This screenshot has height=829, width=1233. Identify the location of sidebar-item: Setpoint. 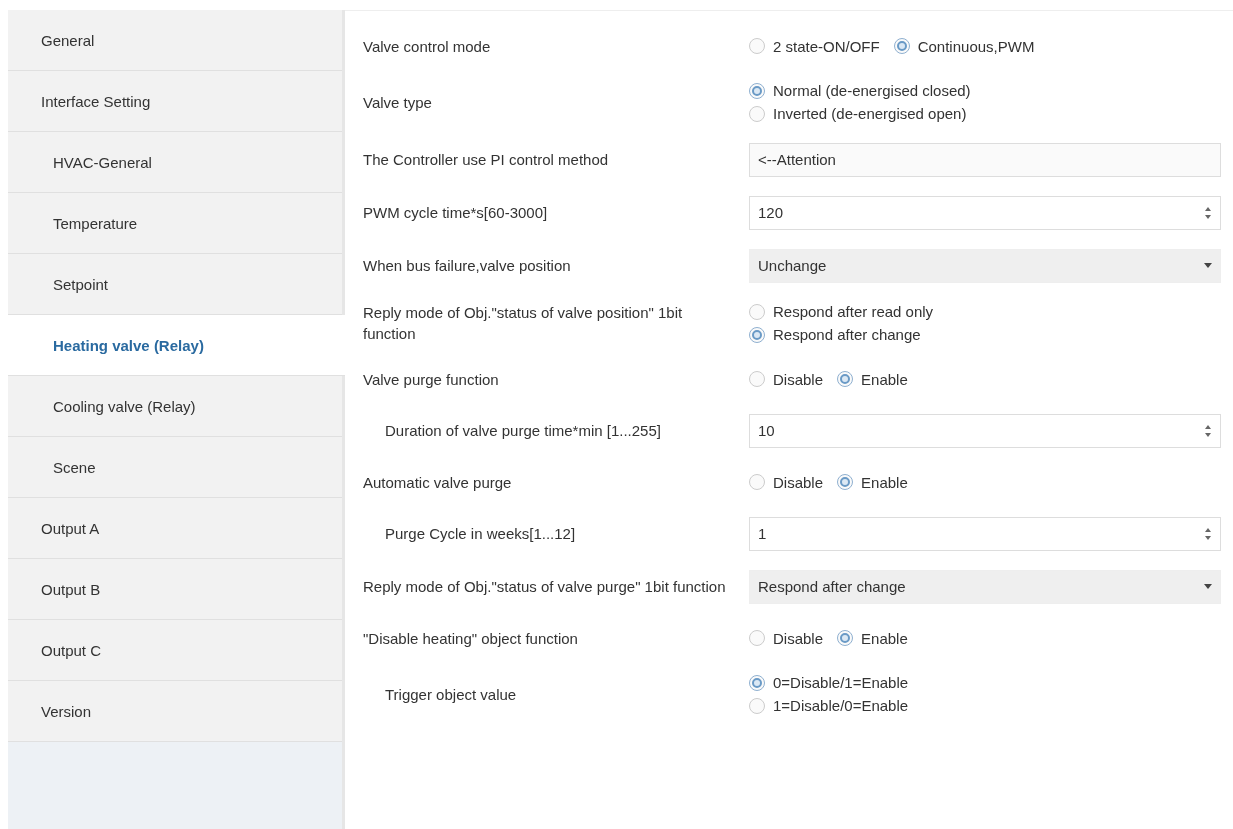
(175, 284).